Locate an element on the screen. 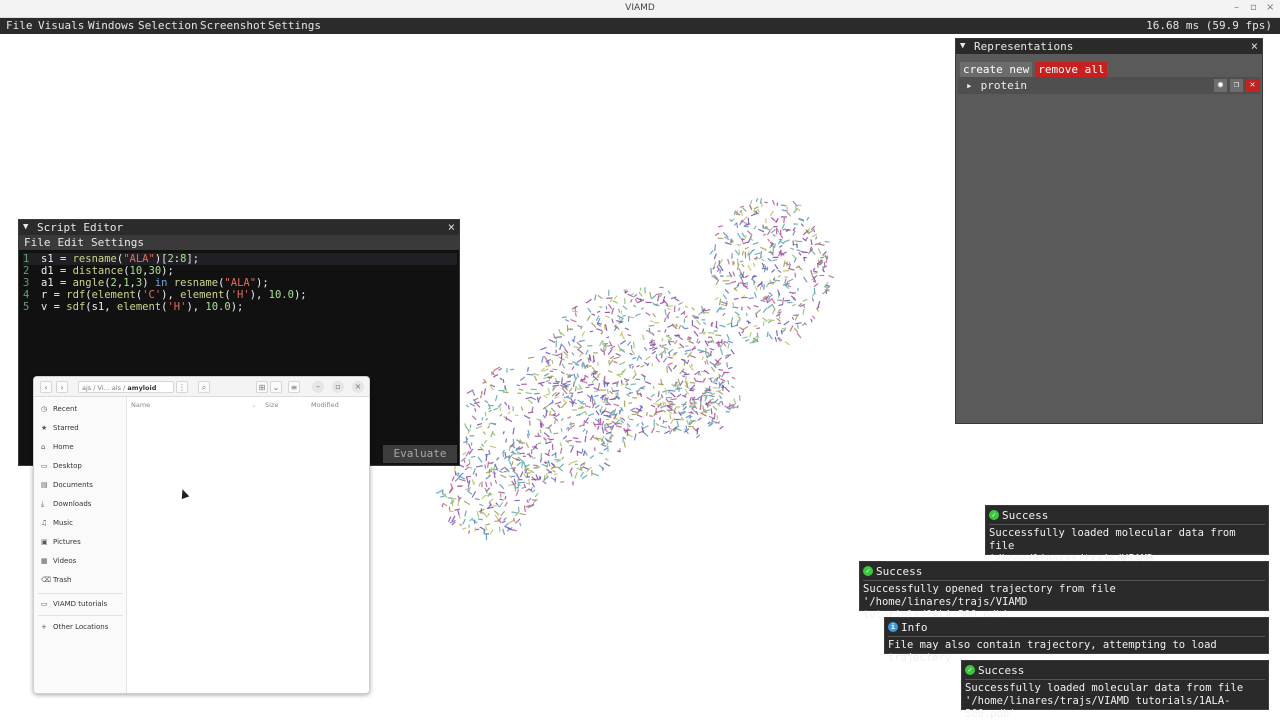 This screenshot has height=720, width=1280. sidebar-item-viamd-tutorials: ▭ VIAMD tutorials is located at coordinates (74, 604).